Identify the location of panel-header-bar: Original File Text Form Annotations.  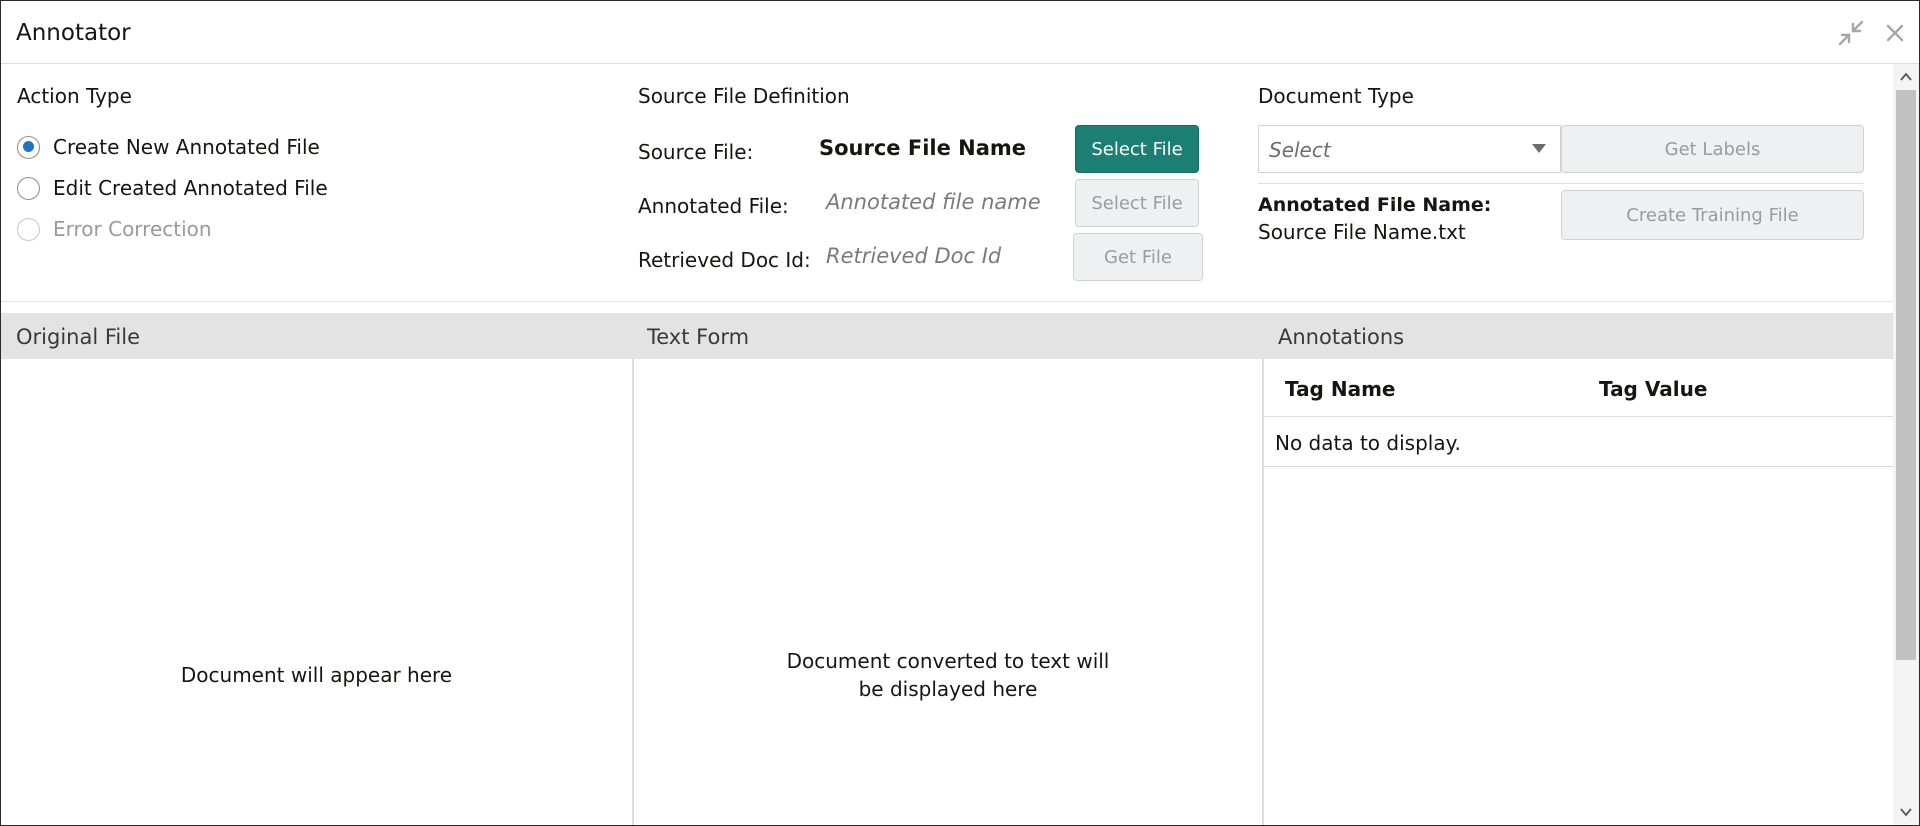
(947, 336).